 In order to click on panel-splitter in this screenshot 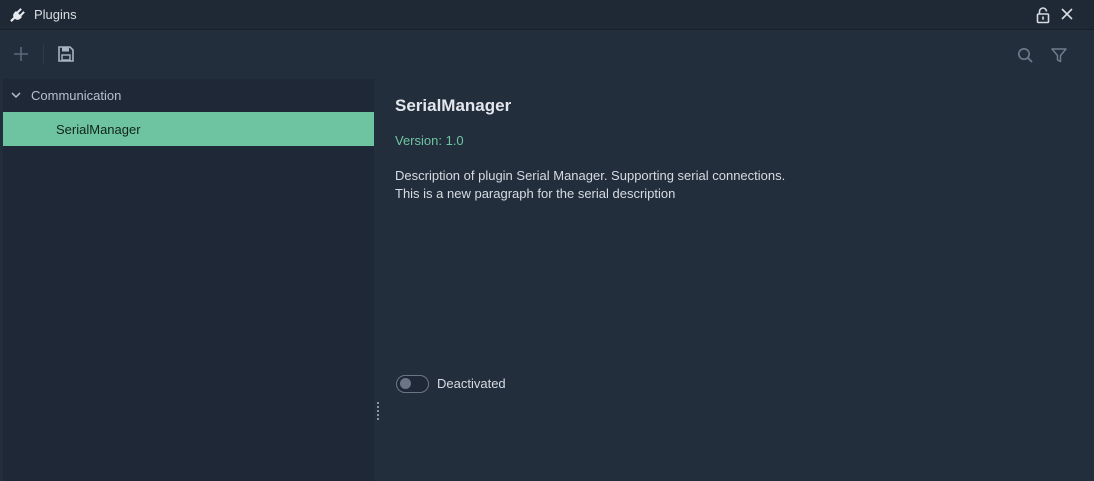, I will do `click(378, 412)`.